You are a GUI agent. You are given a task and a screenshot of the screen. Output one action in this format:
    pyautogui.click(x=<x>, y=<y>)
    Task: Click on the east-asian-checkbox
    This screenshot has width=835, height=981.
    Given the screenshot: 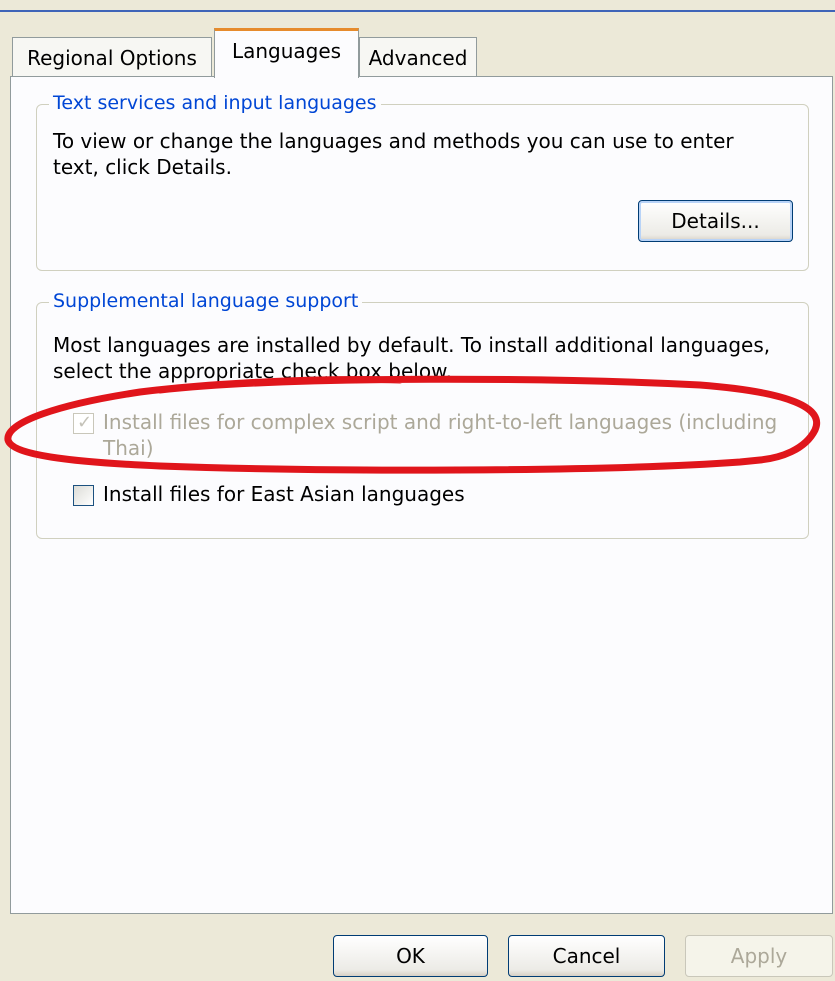 What is the action you would take?
    pyautogui.click(x=83, y=495)
    